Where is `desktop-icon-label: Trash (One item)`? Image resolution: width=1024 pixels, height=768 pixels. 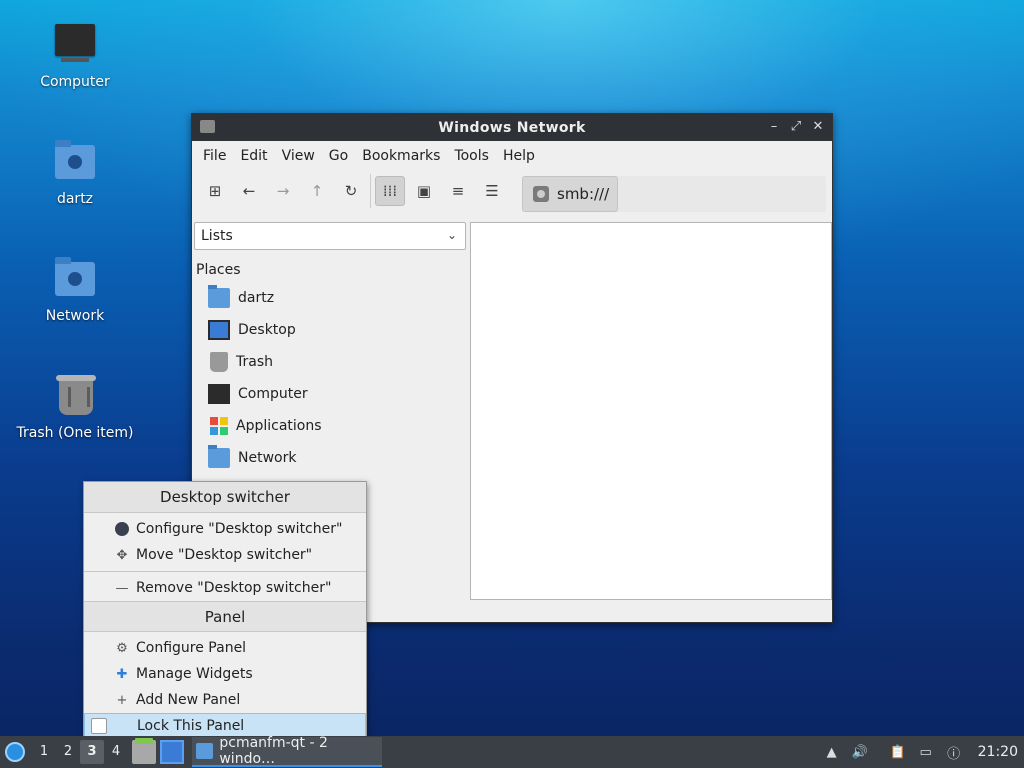 desktop-icon-label: Trash (One item) is located at coordinates (75, 433).